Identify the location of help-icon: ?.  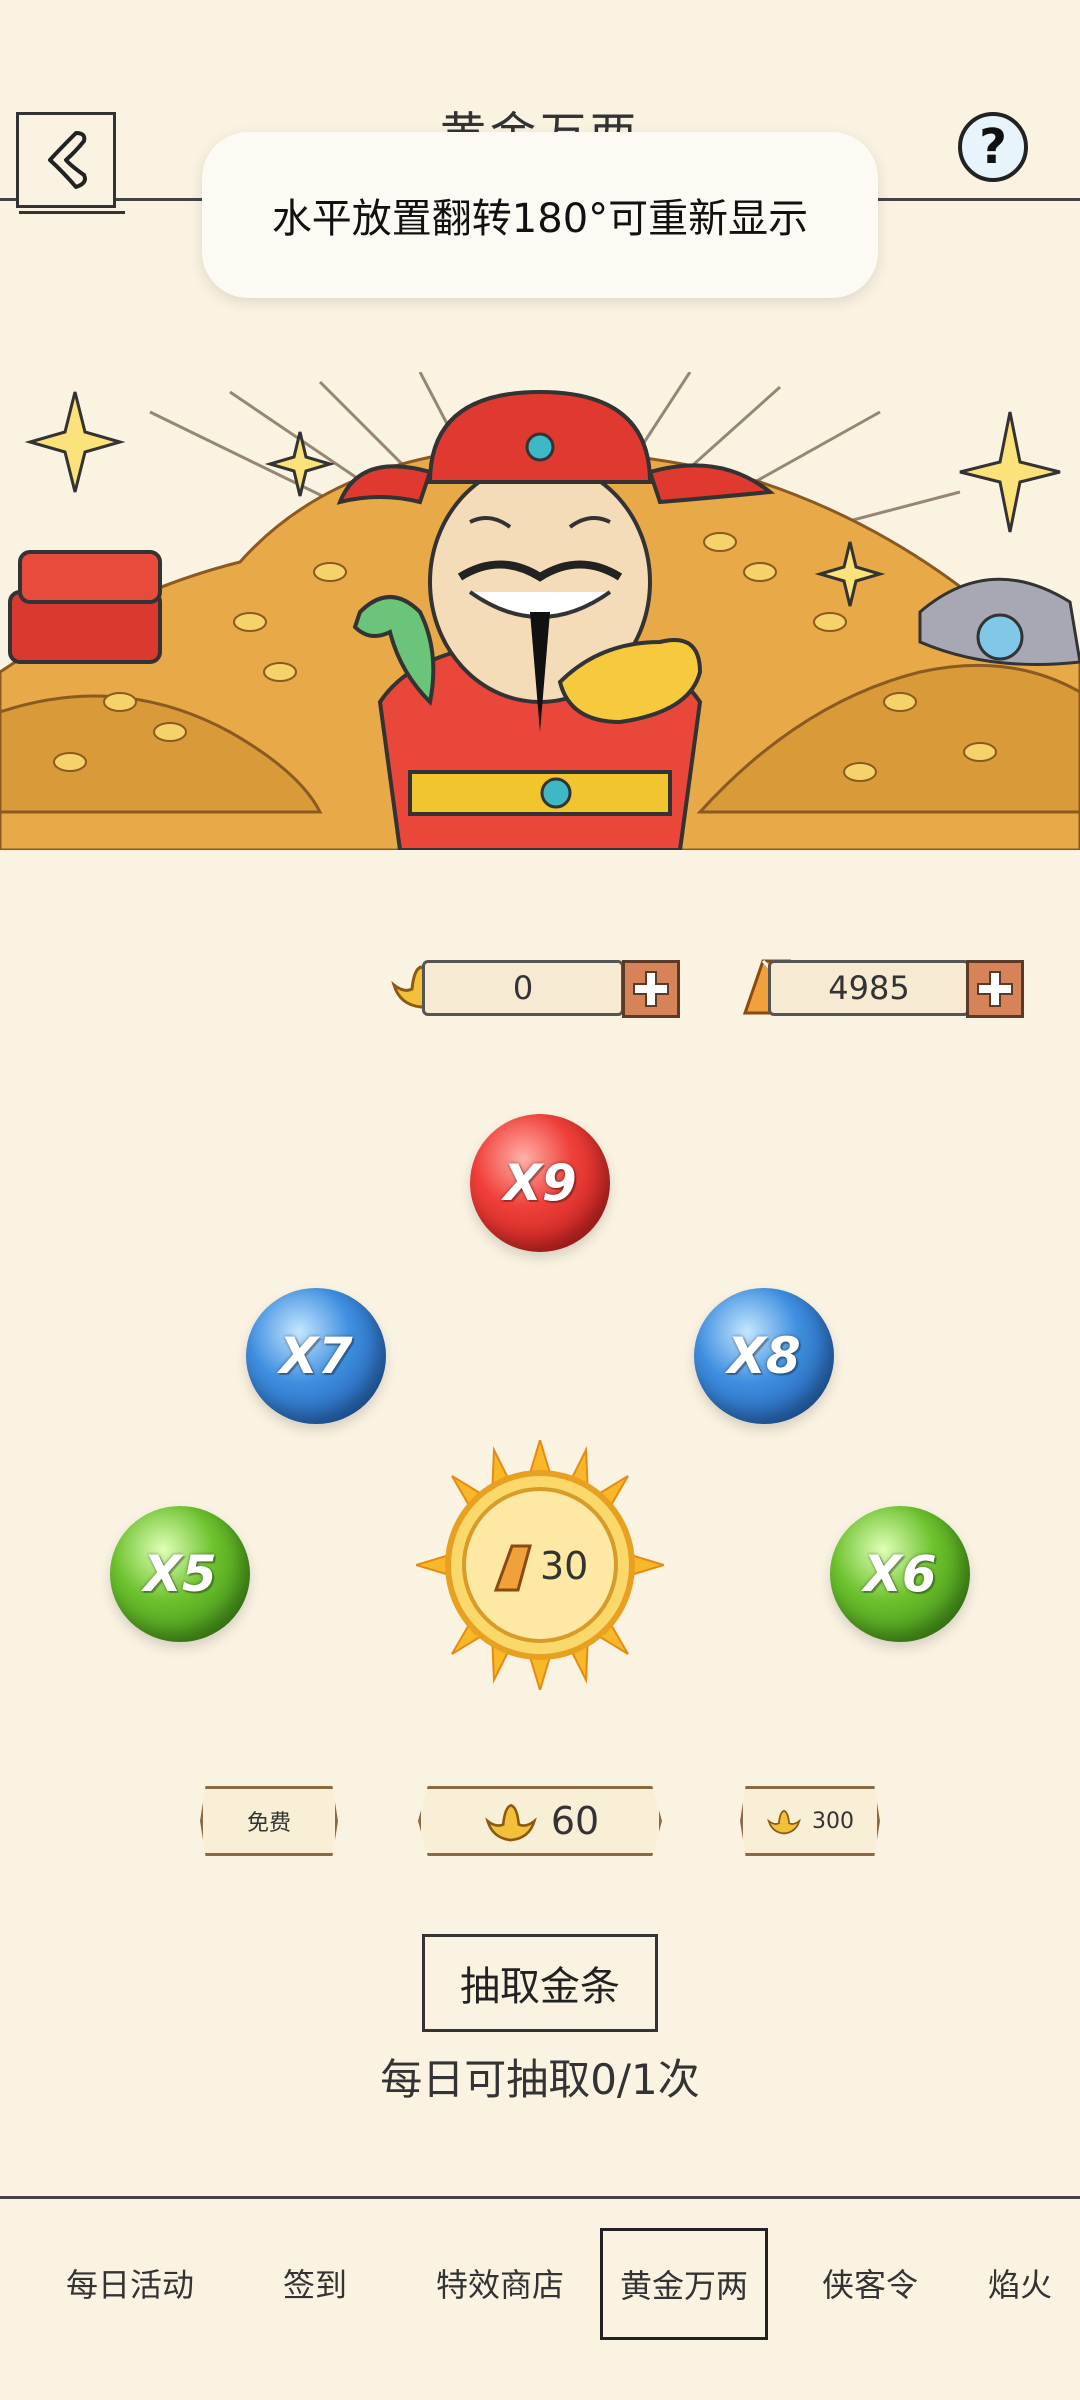
(993, 147).